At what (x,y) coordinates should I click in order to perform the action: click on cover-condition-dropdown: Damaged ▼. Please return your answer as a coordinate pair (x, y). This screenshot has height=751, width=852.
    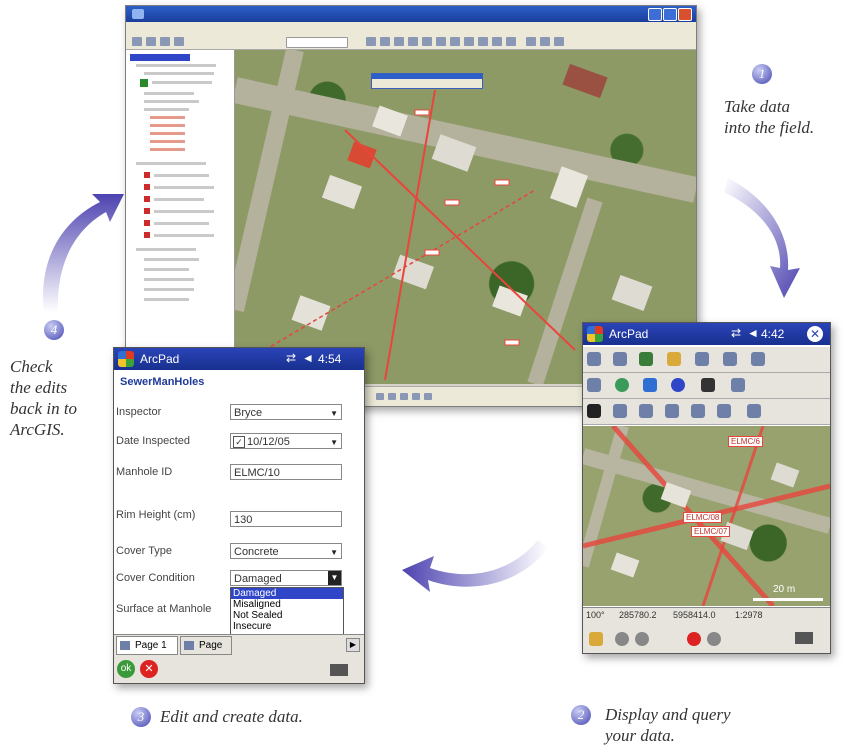
    Looking at the image, I should click on (286, 578).